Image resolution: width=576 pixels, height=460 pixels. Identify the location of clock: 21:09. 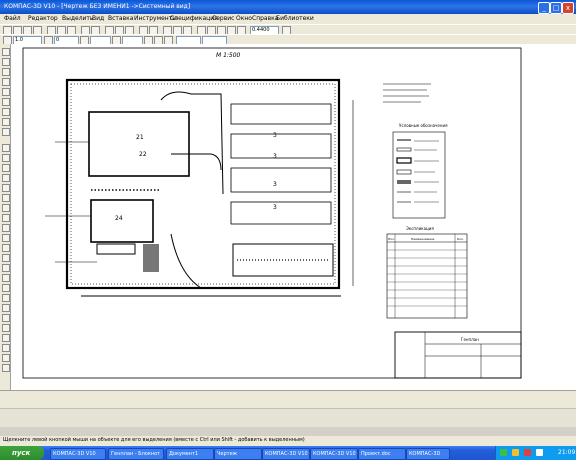
(567, 452).